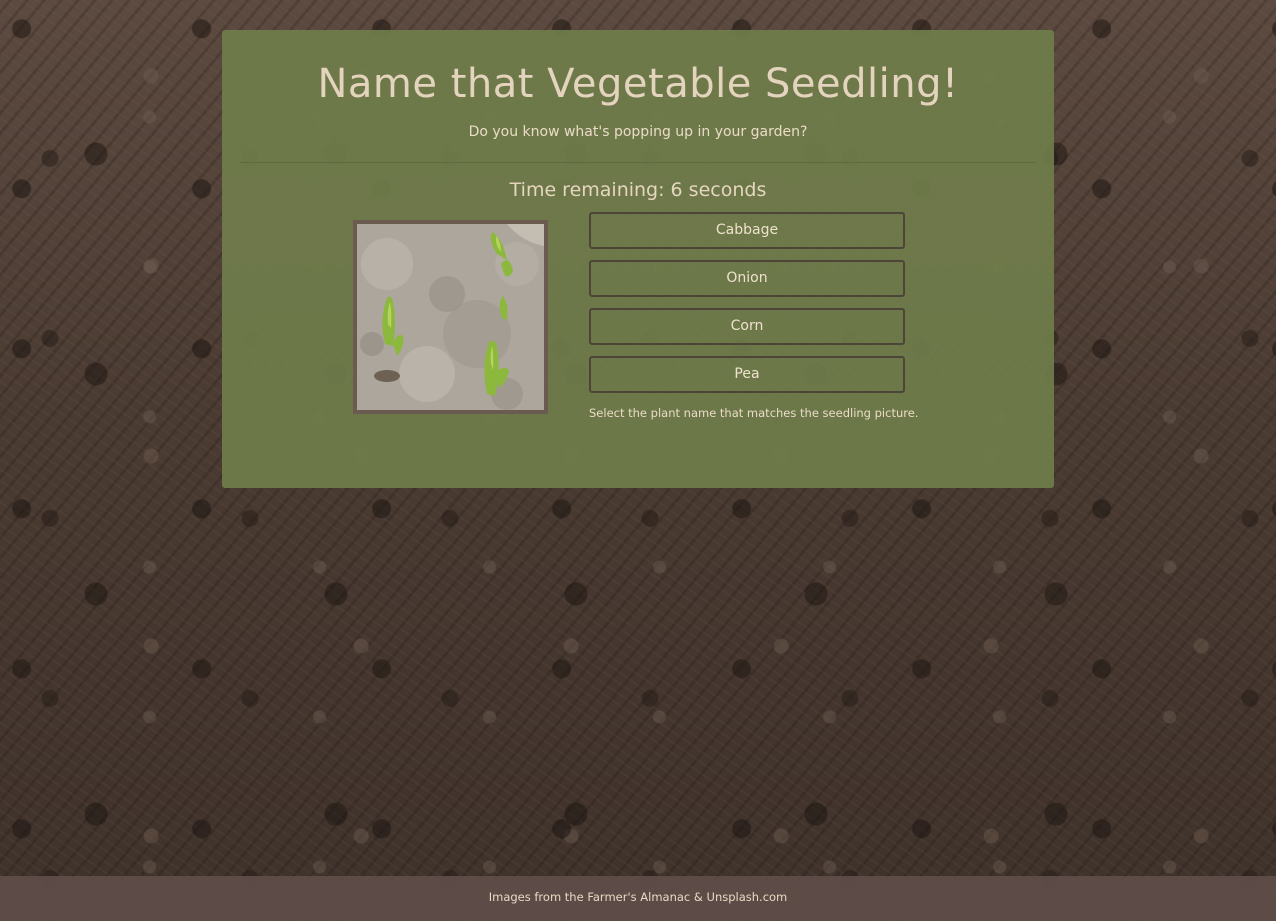 This screenshot has width=1276, height=921. I want to click on choice-button-cabbage: Cabbage, so click(747, 230).